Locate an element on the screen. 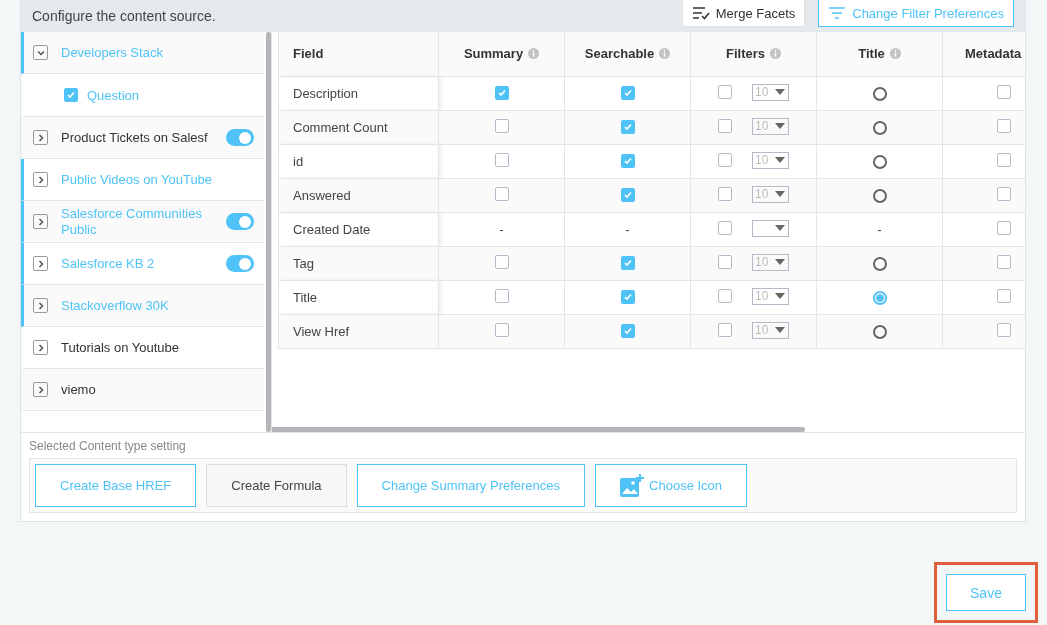 Image resolution: width=1047 pixels, height=625 pixels. chevron-down-icon is located at coordinates (40, 52).